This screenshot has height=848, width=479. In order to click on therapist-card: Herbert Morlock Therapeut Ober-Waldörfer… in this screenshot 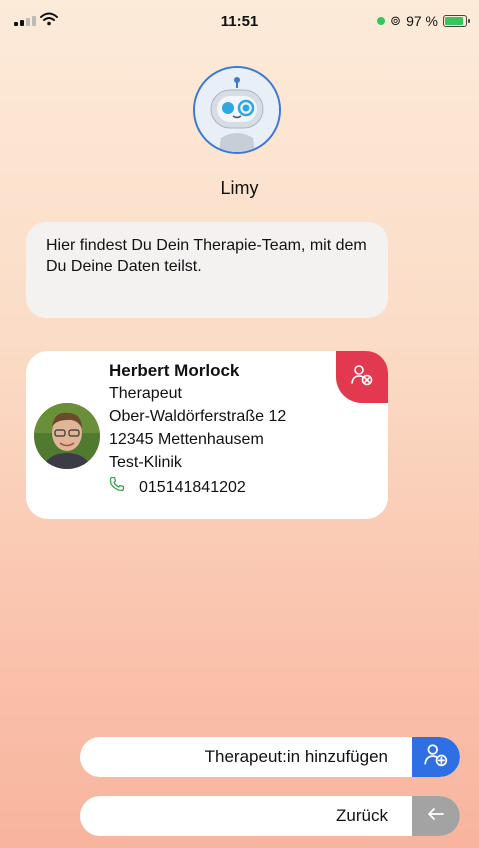, I will do `click(207, 435)`.